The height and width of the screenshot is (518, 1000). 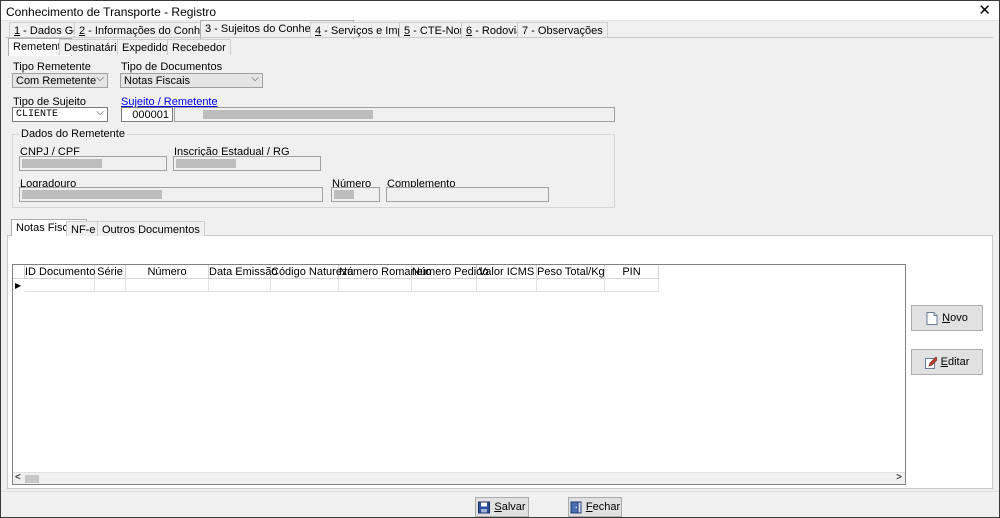 I want to click on tipo-sujeito-value: CLIENTE, so click(x=37, y=114).